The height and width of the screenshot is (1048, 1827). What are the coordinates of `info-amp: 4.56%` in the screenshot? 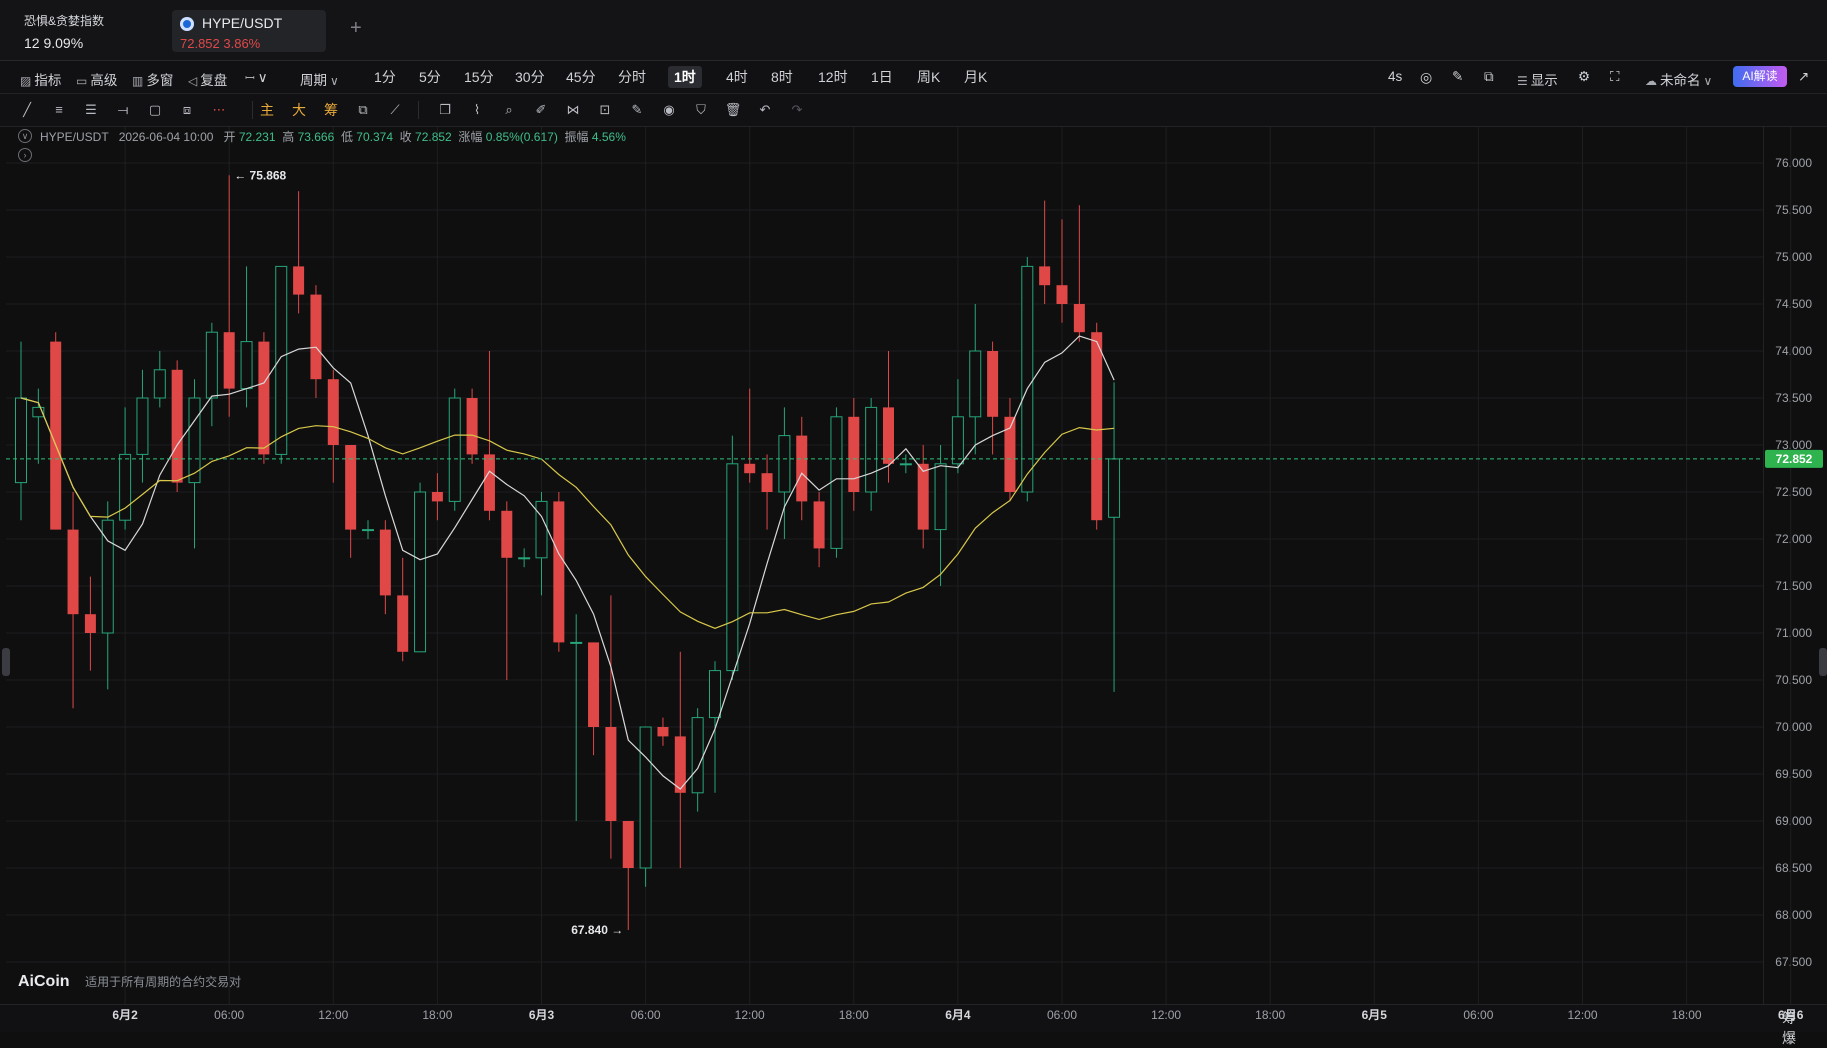 It's located at (608, 137).